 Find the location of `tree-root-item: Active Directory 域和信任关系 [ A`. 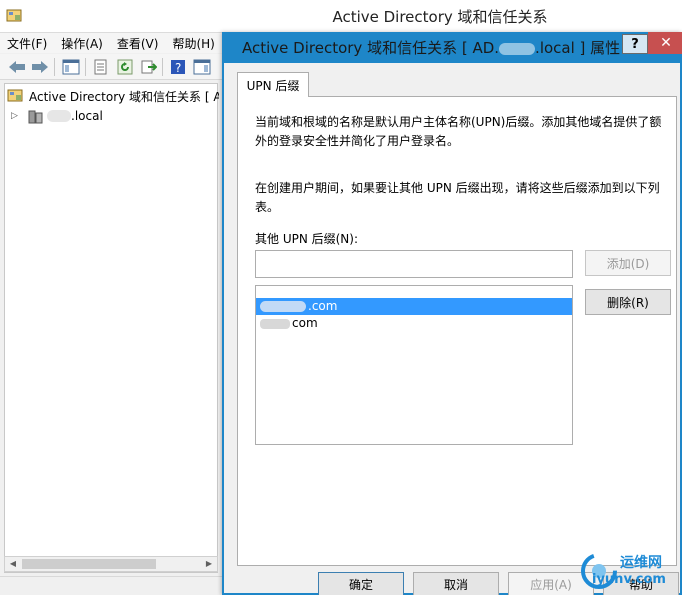

tree-root-item: Active Directory 域和信任关系 [ A is located at coordinates (113, 96).